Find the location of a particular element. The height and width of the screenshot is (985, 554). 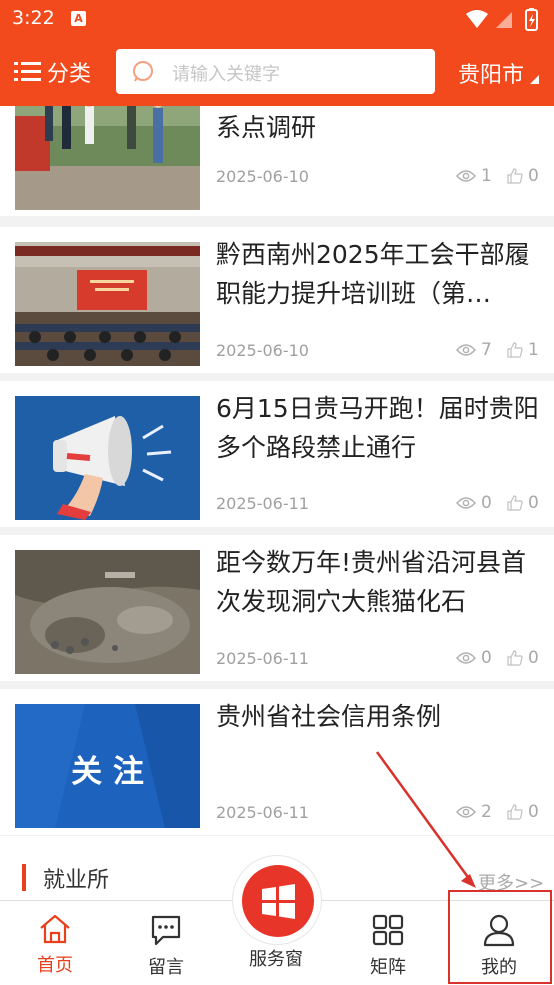

view-count: 1 is located at coordinates (474, 176).